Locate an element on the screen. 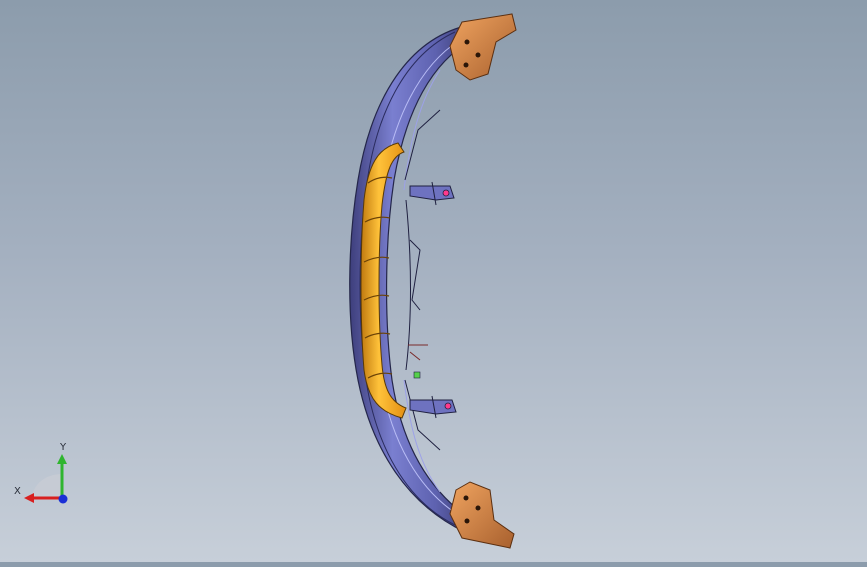 The height and width of the screenshot is (567, 867). lower-mount-tab is located at coordinates (433, 407).